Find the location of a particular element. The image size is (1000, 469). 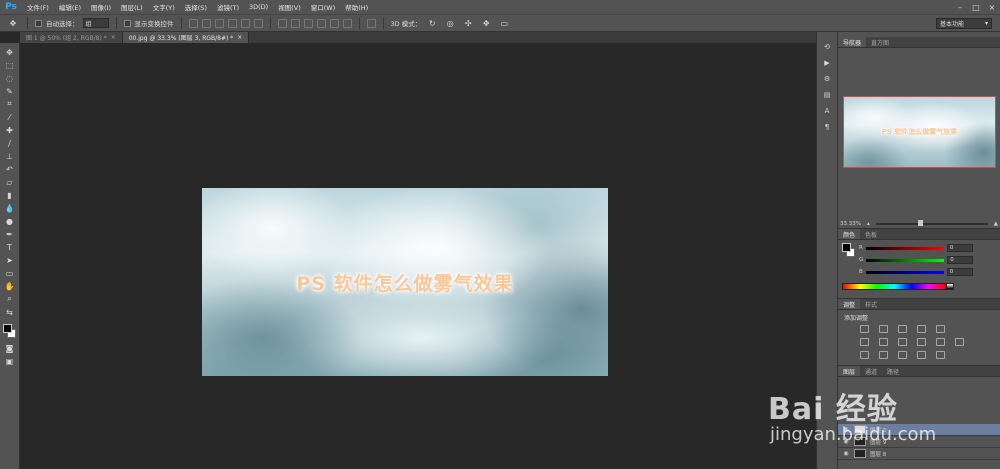

red-slider is located at coordinates (904, 248).